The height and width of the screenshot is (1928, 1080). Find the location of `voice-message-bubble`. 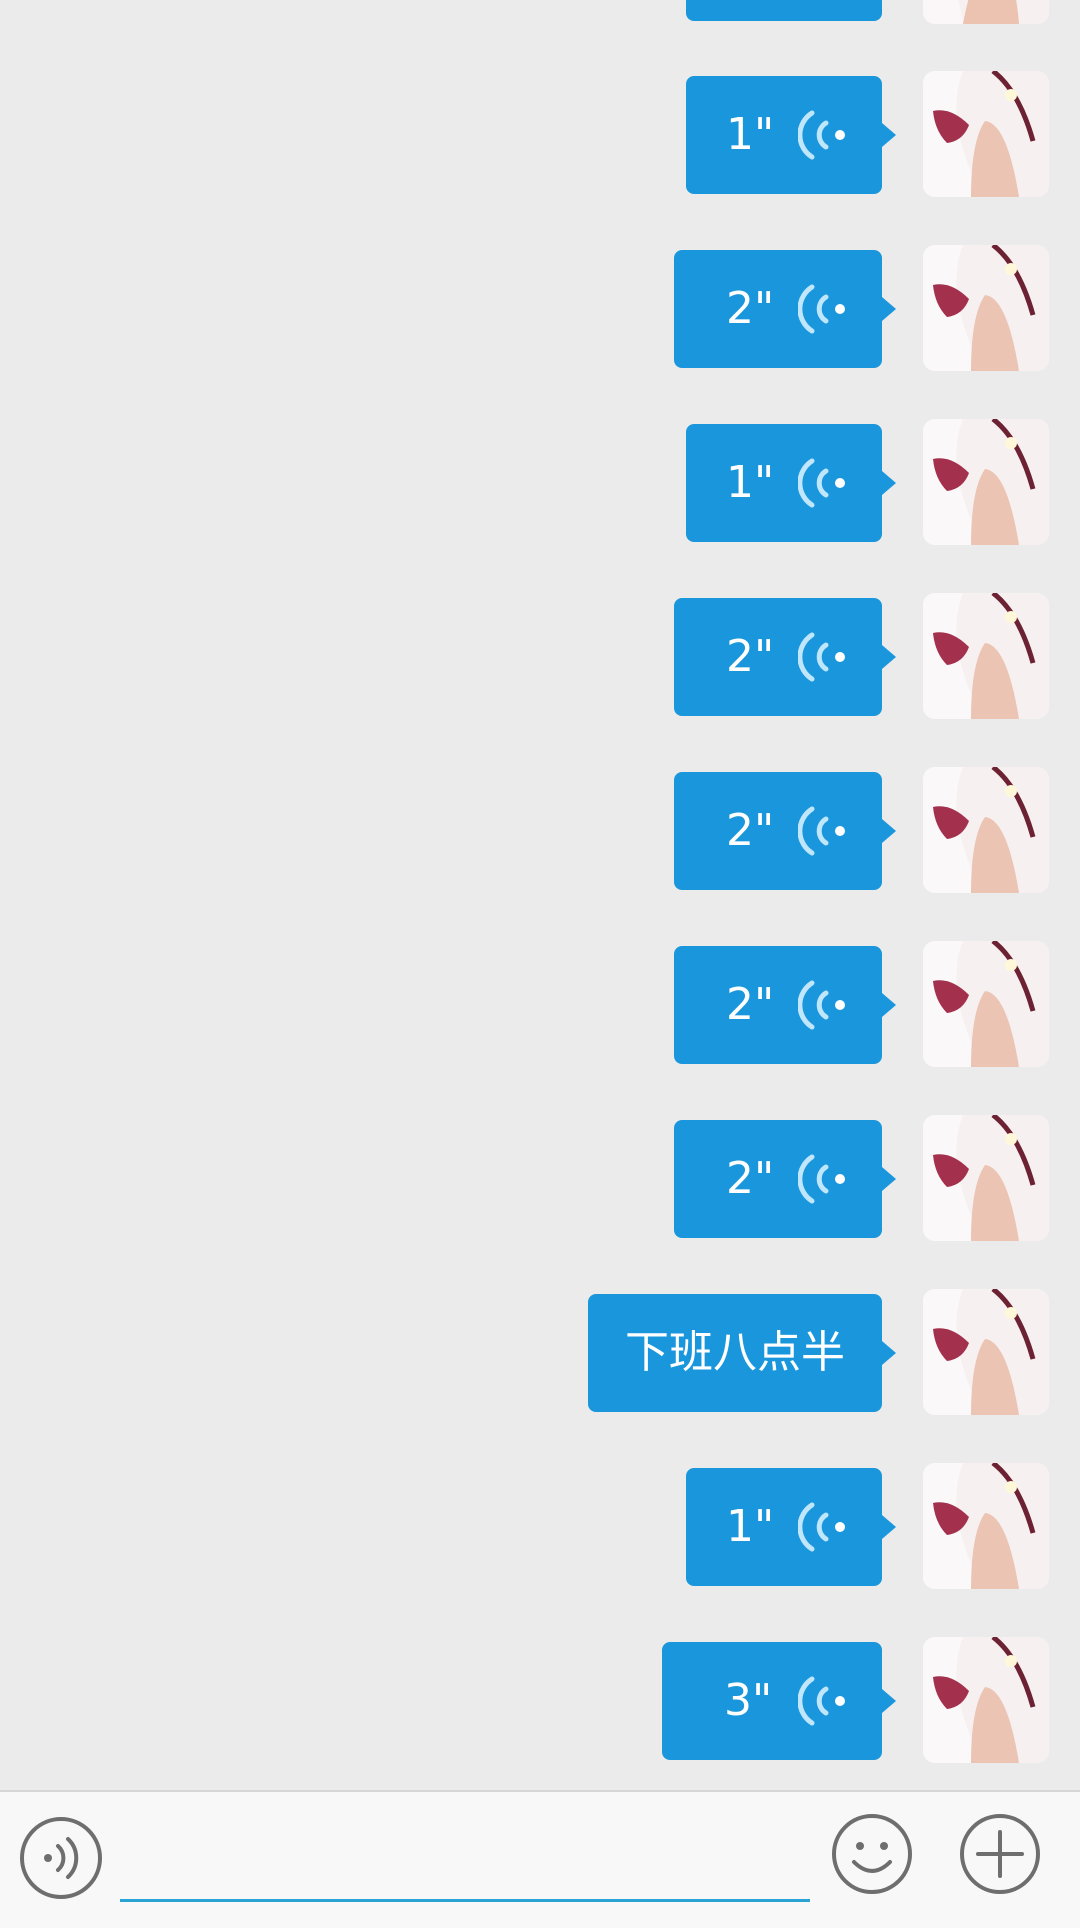

voice-message-bubble is located at coordinates (784, 10).